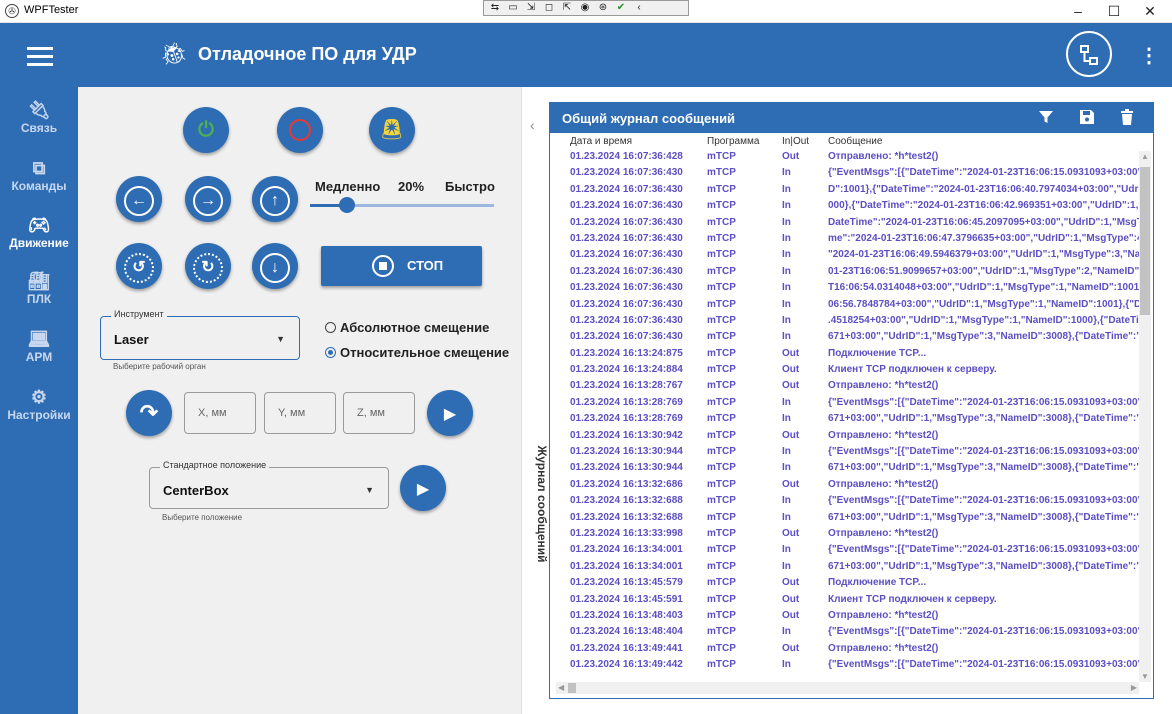  What do you see at coordinates (639, 8) in the screenshot?
I see `collapse-toolbar-icon: ‹` at bounding box center [639, 8].